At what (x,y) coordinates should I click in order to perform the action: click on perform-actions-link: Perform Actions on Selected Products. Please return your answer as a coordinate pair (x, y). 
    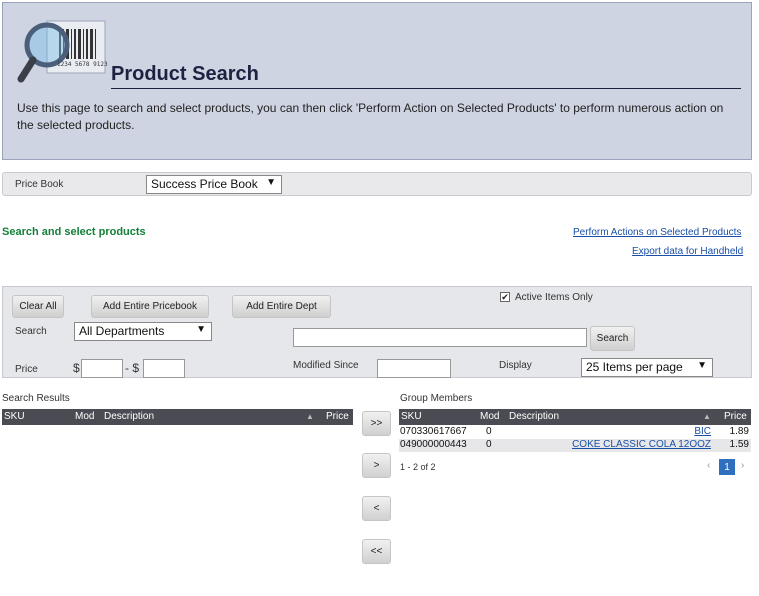
    Looking at the image, I should click on (657, 232).